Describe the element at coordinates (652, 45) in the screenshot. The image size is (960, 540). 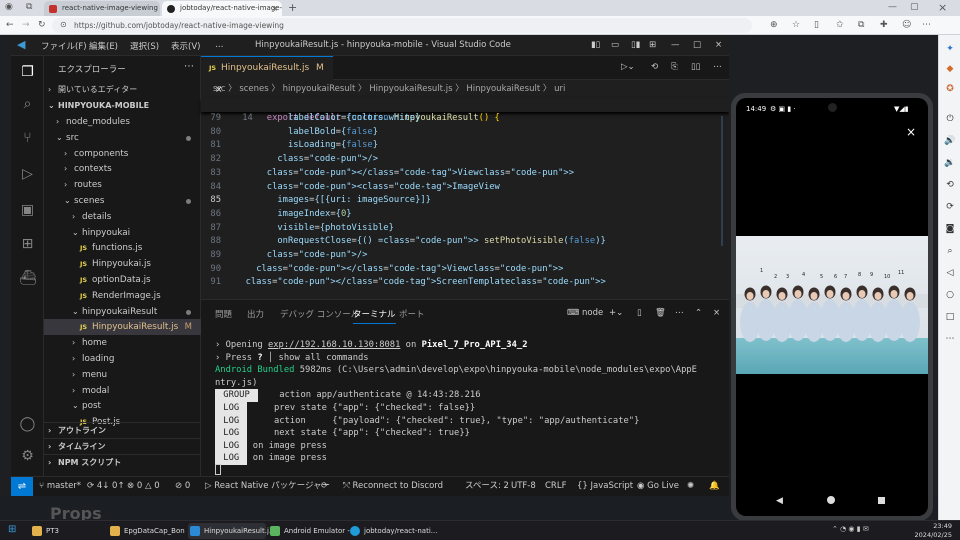
I see `customize-layout-icon: ⊞` at that location.